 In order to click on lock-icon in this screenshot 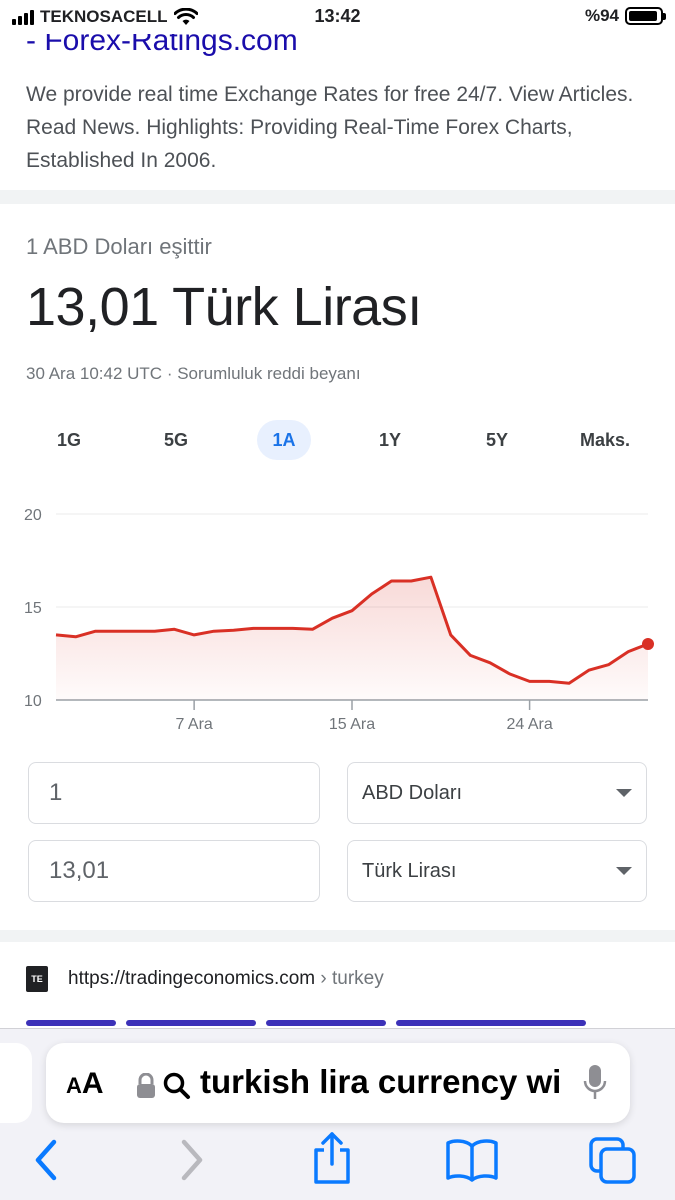, I will do `click(146, 1085)`.